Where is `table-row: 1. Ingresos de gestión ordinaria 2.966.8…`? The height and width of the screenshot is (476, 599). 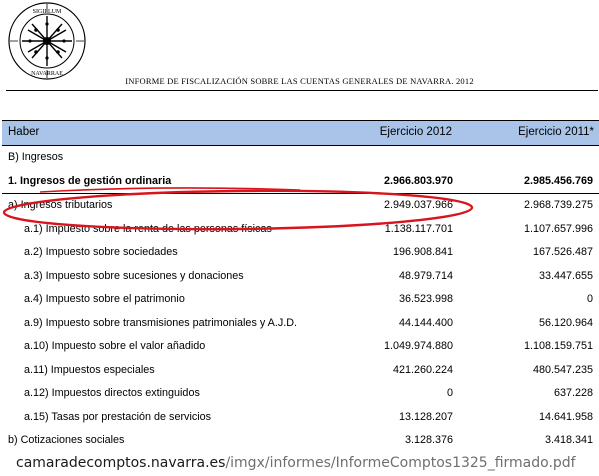
table-row: 1. Ingresos de gestión ordinaria 2.966.8… is located at coordinates (300, 182).